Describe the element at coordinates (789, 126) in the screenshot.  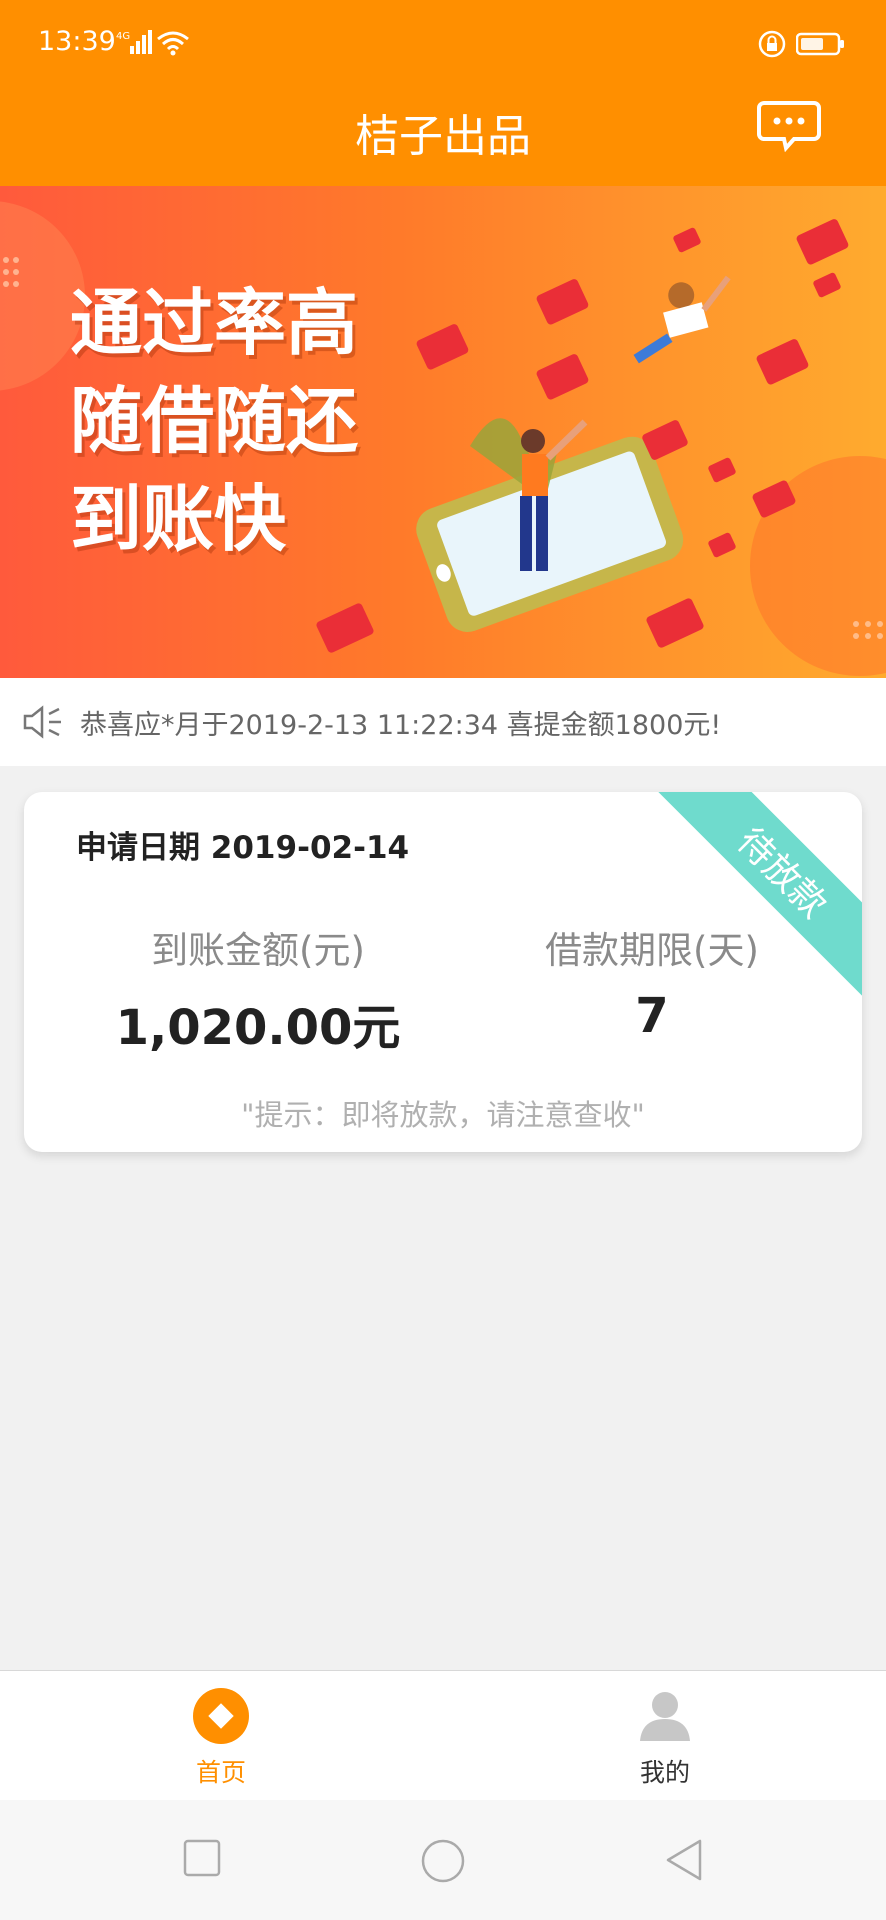
I see `chat-bubble-icon` at that location.